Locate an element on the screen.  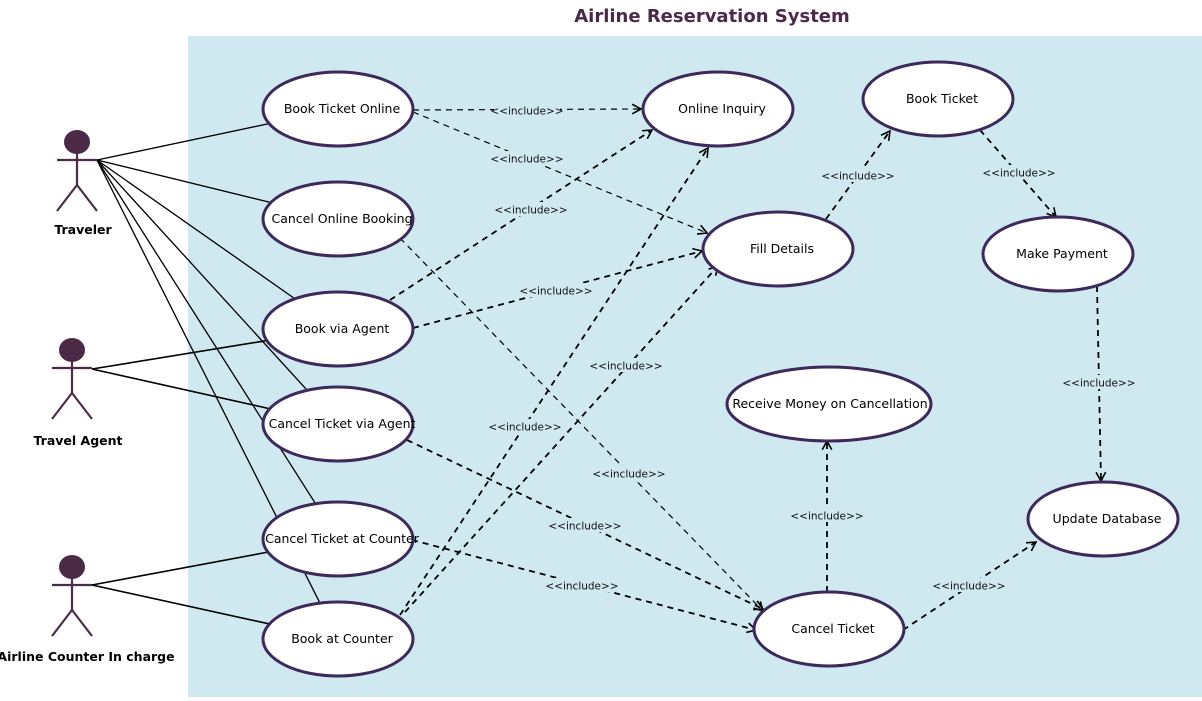
use-case-label: Cancel Ticket at Counter is located at coordinates (342, 538).